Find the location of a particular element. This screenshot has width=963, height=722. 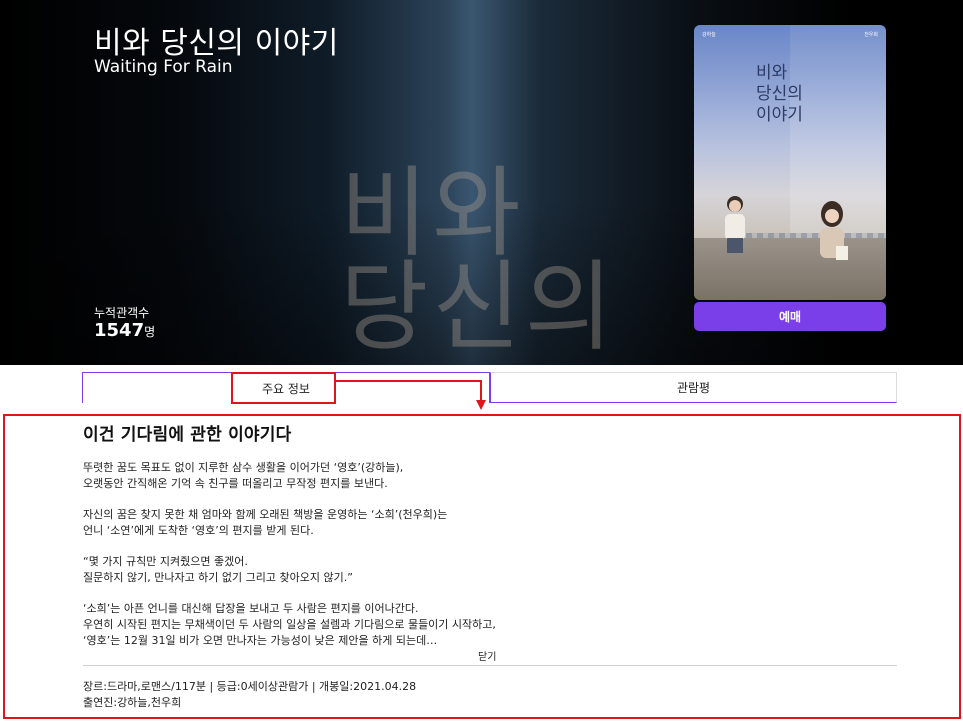

background-lettering-line: 당신의 is located at coordinates (478, 307).